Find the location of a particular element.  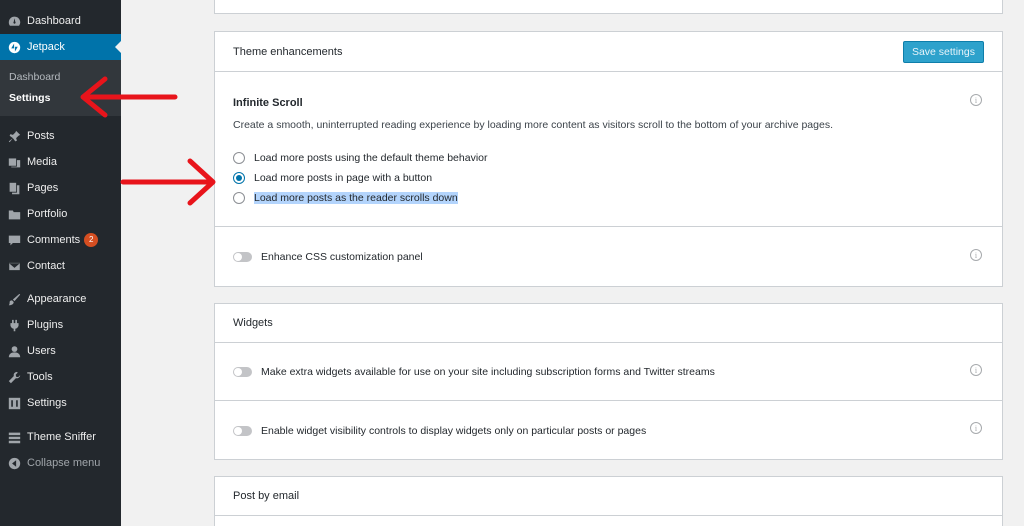

sidebar-item-pages: Pages is located at coordinates (60, 188).